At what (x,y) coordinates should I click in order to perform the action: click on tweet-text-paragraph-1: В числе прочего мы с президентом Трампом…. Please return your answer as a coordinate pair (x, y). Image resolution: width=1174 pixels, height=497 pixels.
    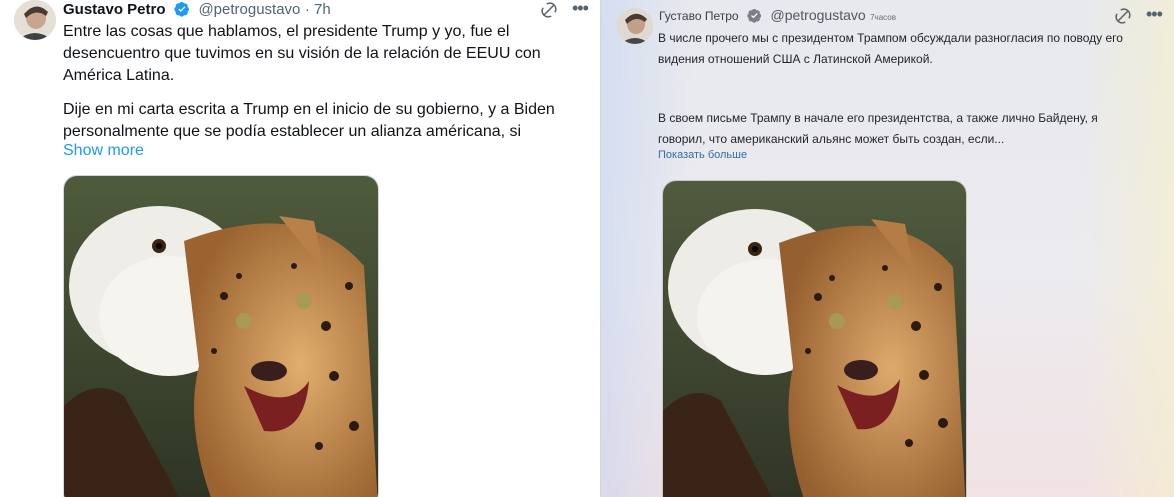
    Looking at the image, I should click on (890, 48).